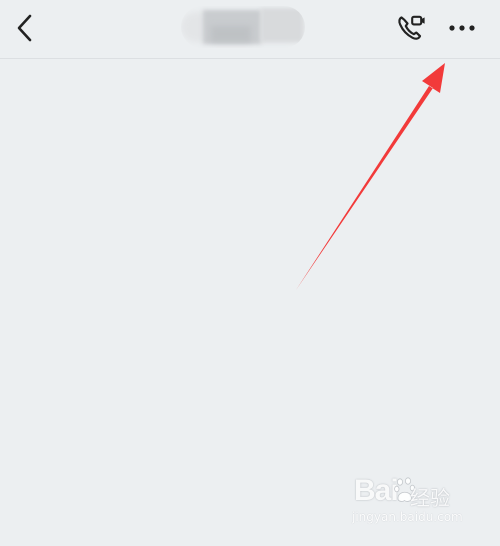  I want to click on chevron-left-icon, so click(24, 28).